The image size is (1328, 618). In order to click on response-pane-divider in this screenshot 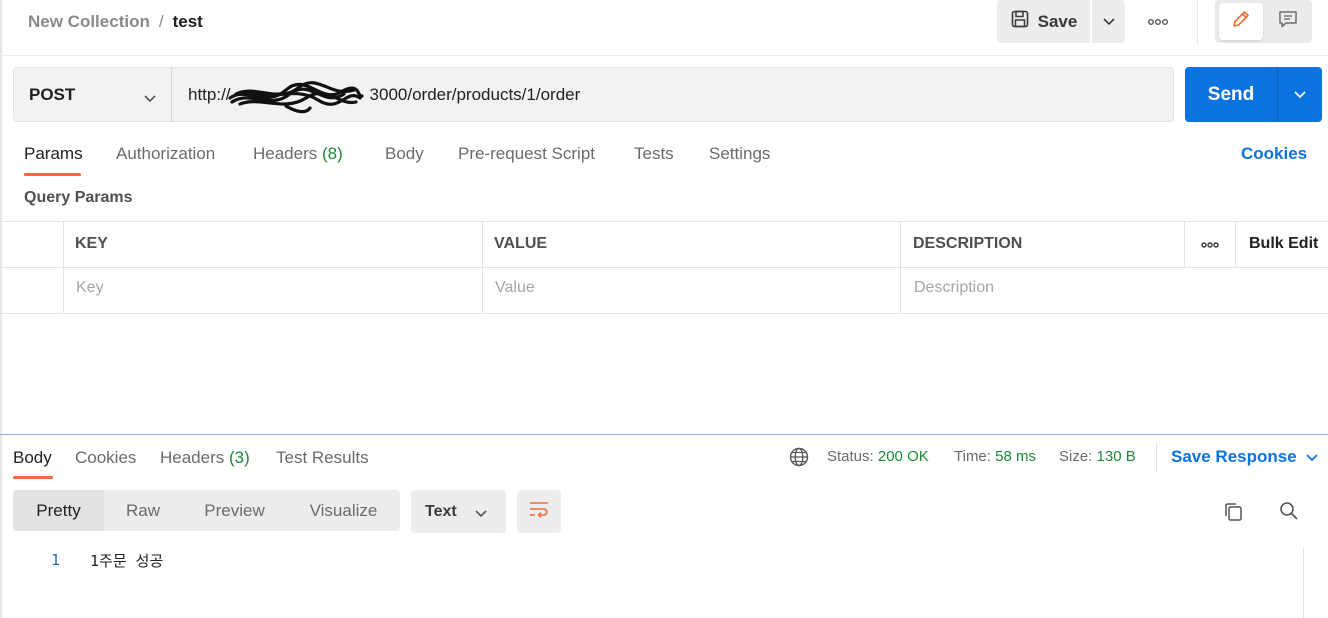, I will do `click(664, 434)`.